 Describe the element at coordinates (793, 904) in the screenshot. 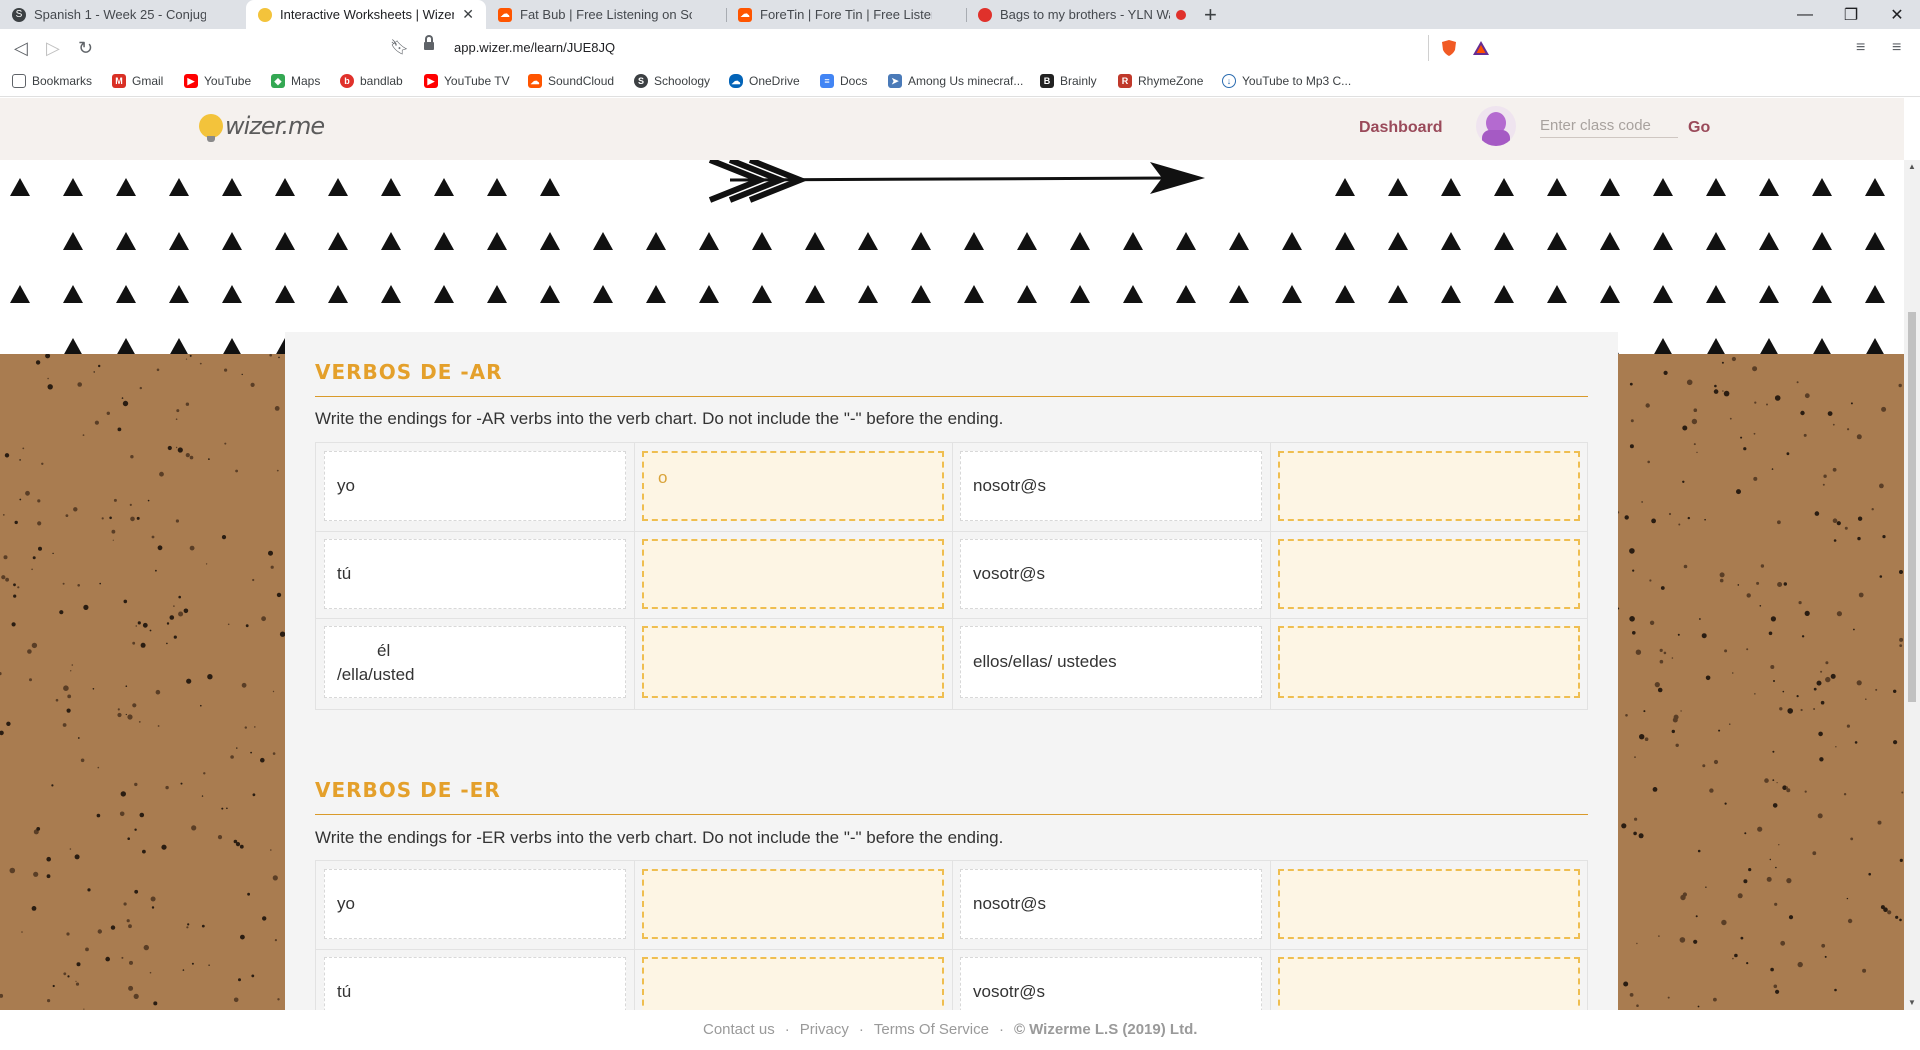

I see `answer-input-er-yo` at that location.